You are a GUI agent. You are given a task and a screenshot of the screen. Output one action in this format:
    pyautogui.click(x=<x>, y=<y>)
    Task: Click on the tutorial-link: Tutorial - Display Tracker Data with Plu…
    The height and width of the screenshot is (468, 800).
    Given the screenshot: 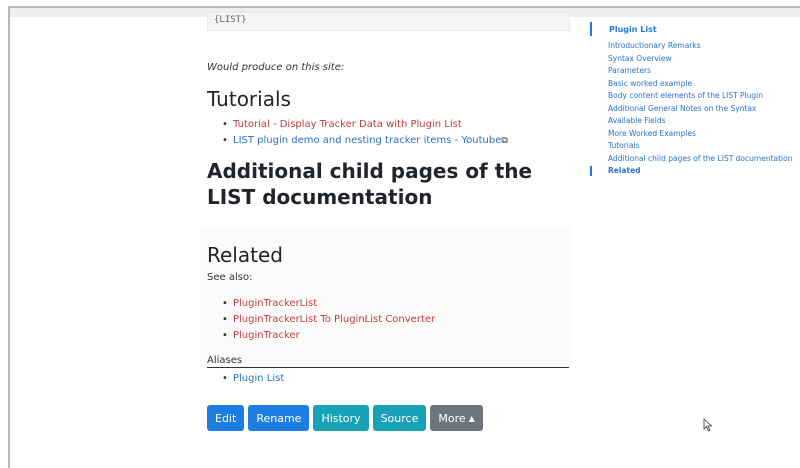 What is the action you would take?
    pyautogui.click(x=347, y=124)
    